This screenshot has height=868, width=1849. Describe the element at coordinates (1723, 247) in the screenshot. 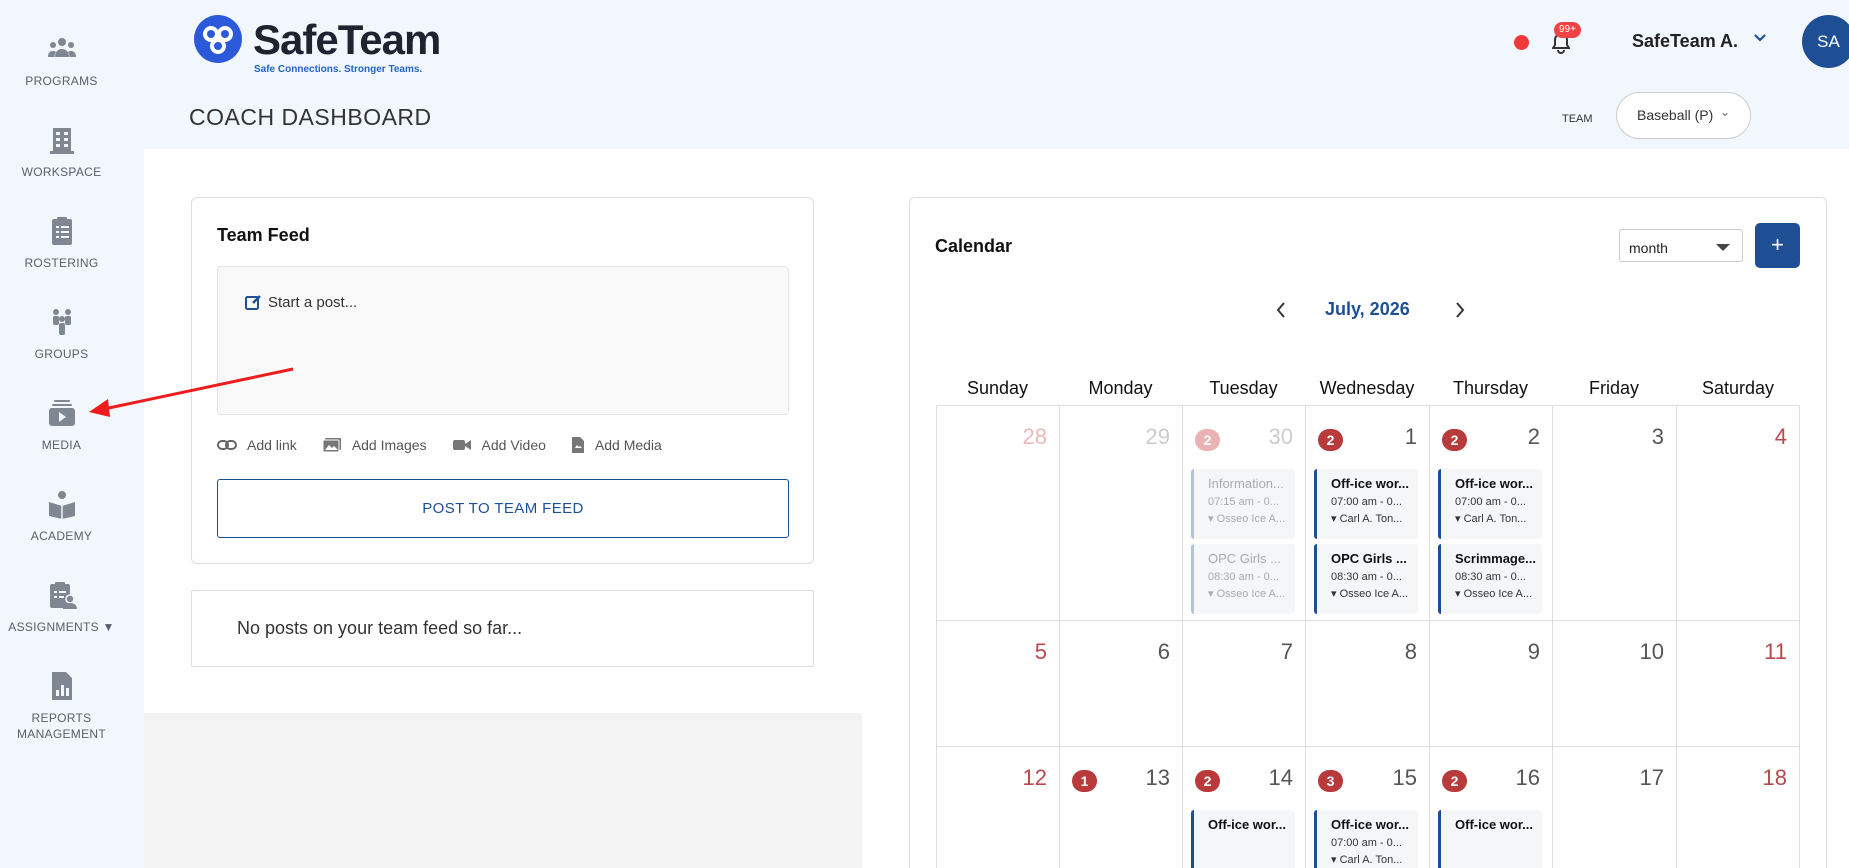

I see `caret-down-icon` at that location.